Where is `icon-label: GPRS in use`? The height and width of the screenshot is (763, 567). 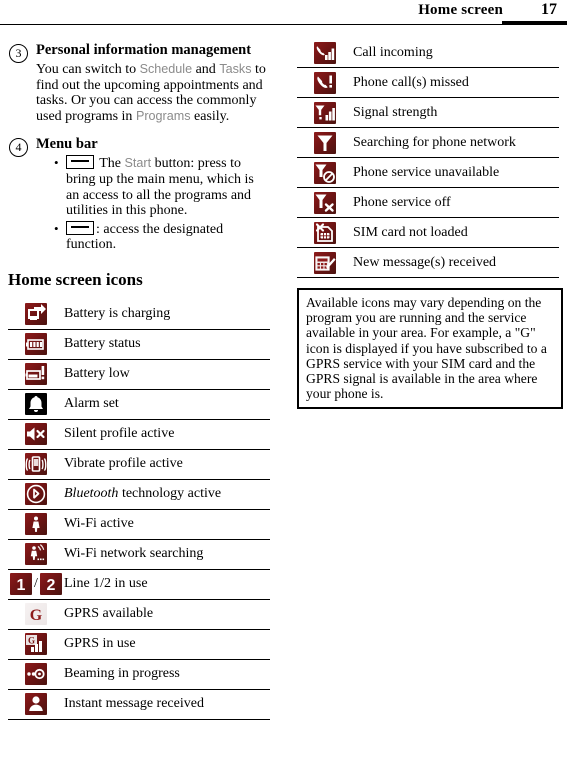 icon-label: GPRS in use is located at coordinates (100, 644).